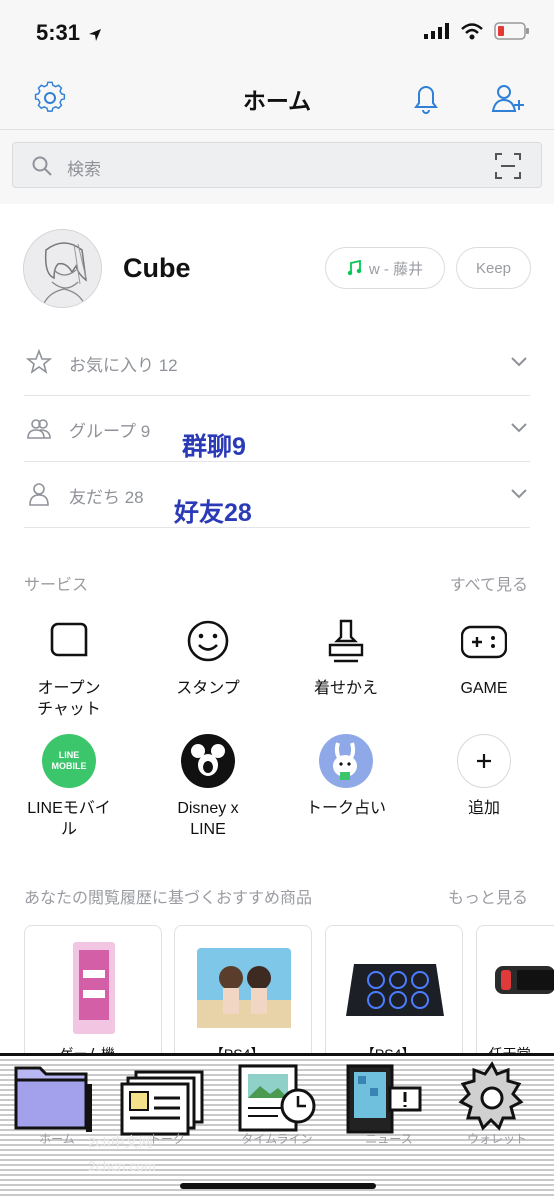 This screenshot has height=1199, width=554. I want to click on gear-icon, so click(491, 1096).